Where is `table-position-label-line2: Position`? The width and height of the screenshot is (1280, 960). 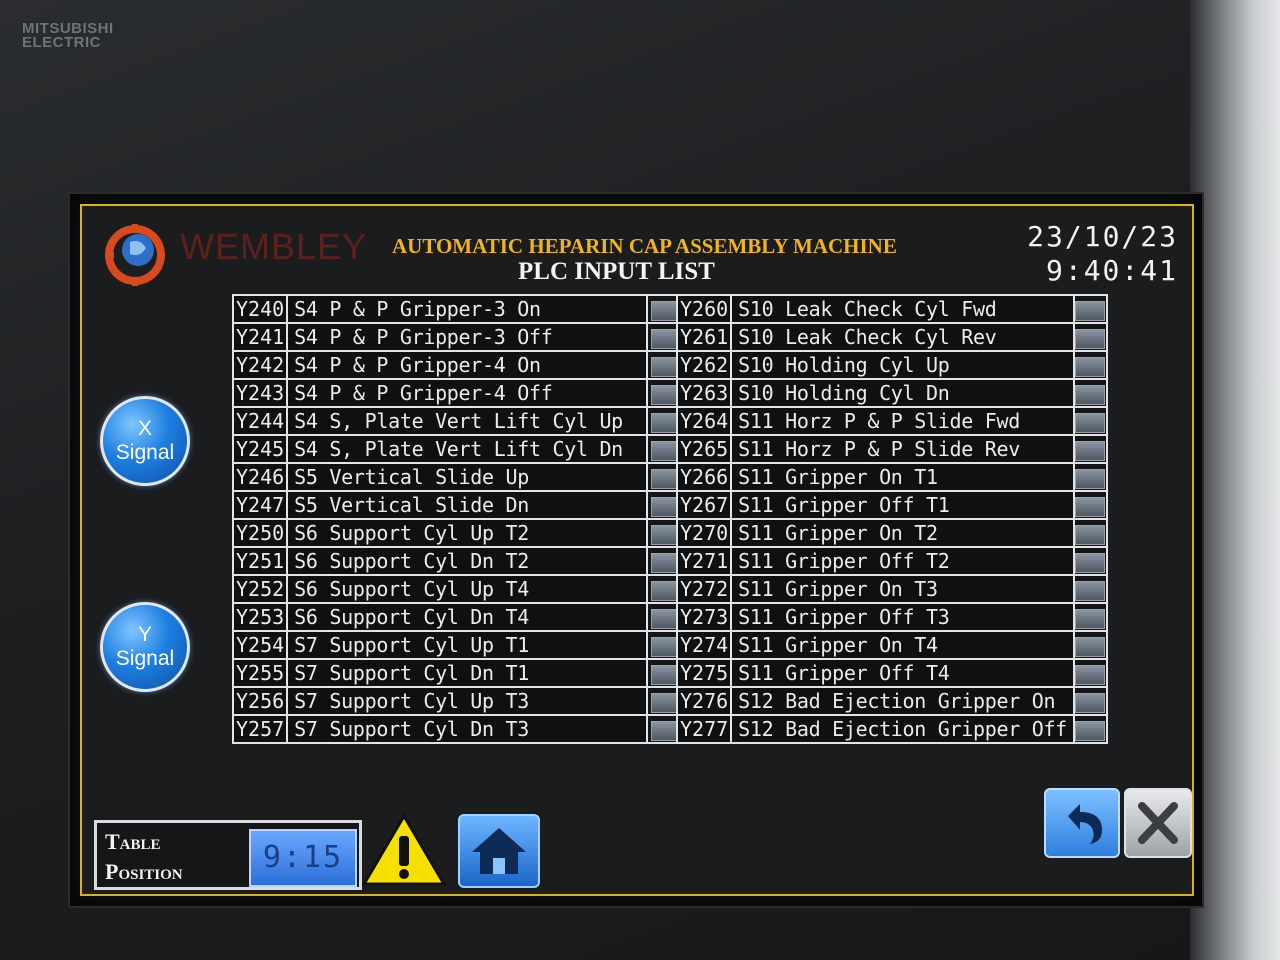 table-position-label-line2: Position is located at coordinates (144, 871).